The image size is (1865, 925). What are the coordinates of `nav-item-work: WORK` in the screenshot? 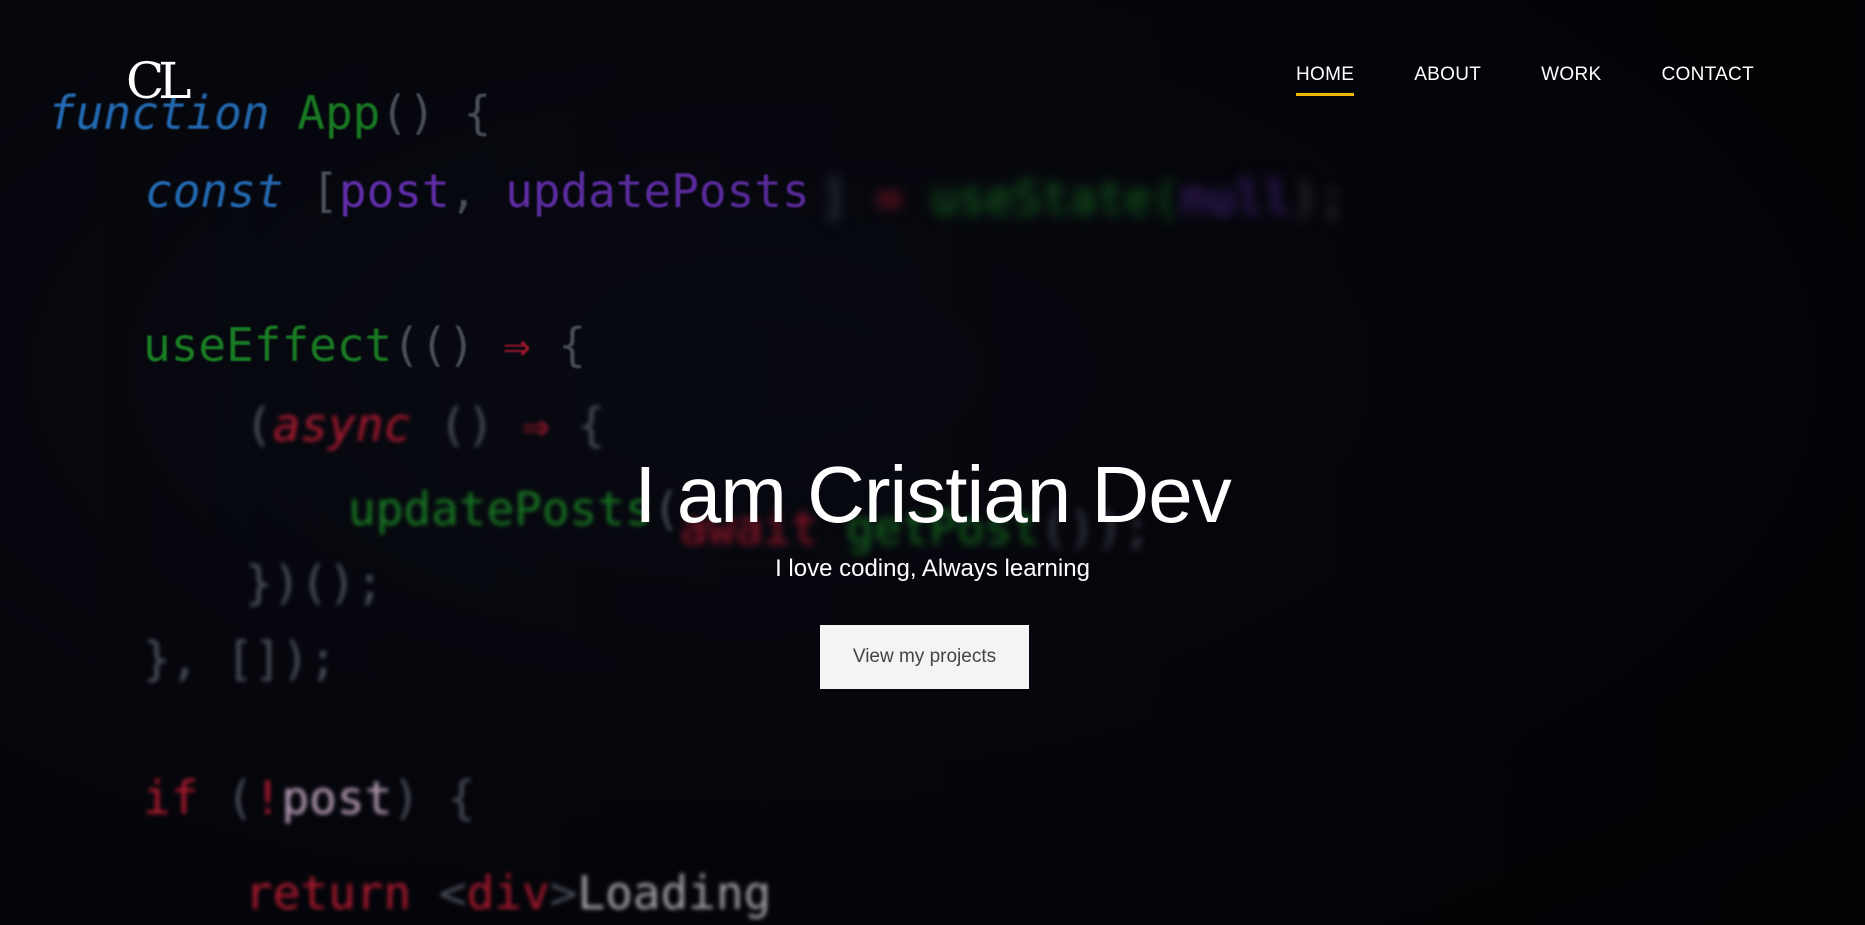 It's located at (1571, 80).